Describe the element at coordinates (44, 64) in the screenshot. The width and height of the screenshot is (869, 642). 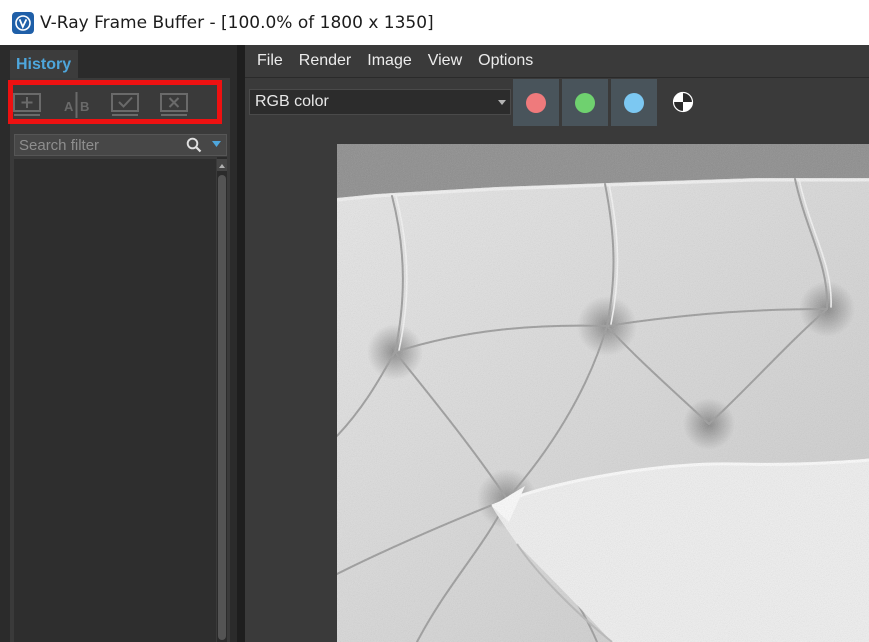
I see `tab-history: History` at that location.